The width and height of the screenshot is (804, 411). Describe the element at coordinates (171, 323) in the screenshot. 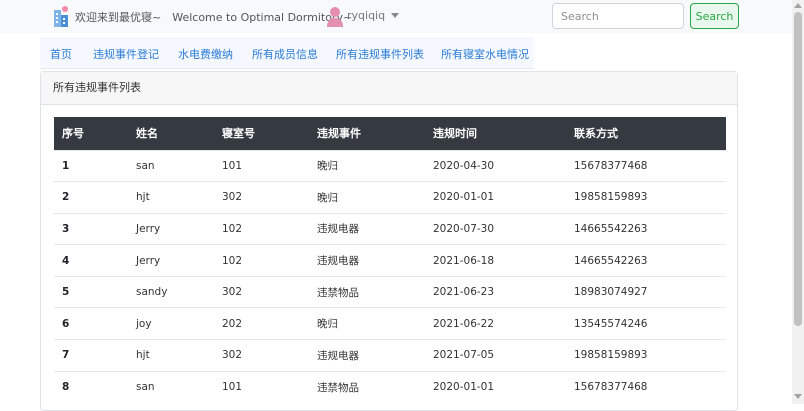

I see `cell-name: joy` at that location.